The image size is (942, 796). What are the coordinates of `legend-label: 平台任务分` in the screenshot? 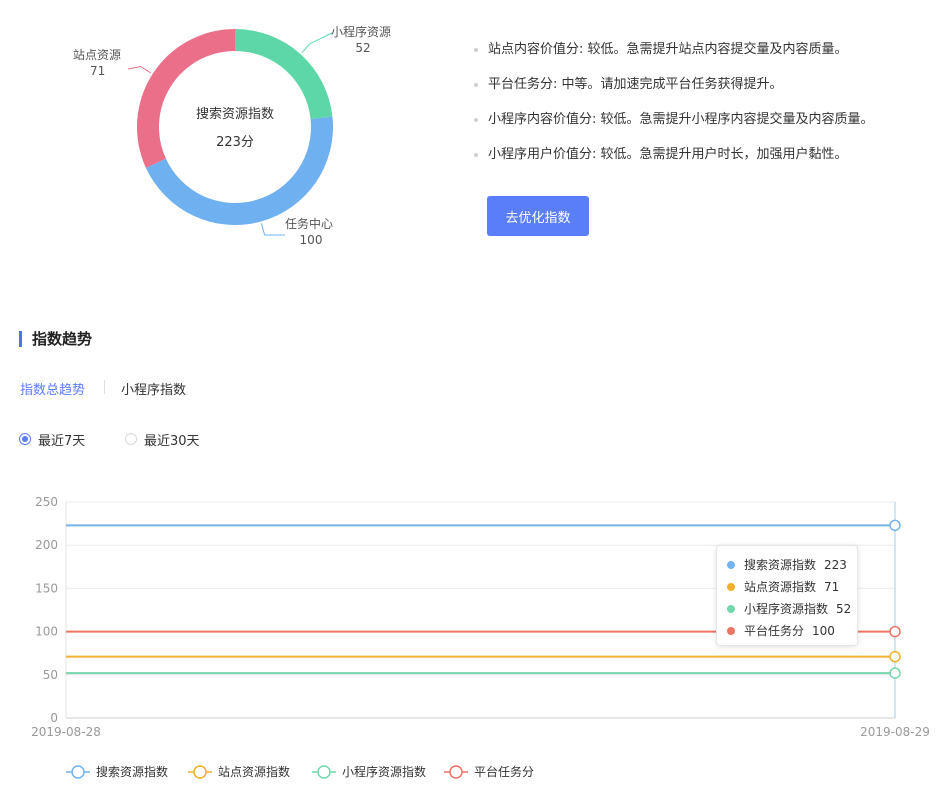 It's located at (504, 771).